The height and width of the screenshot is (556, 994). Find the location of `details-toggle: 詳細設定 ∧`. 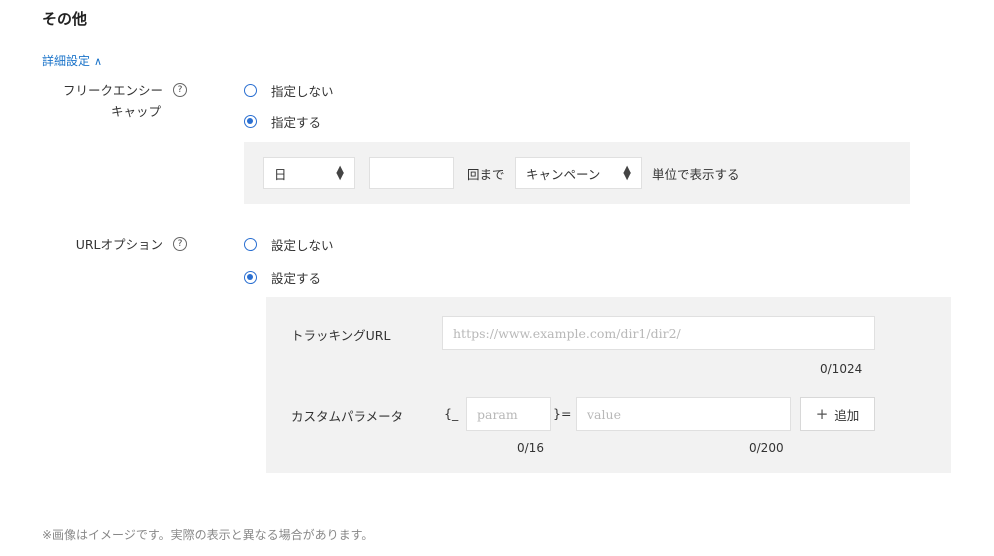

details-toggle: 詳細設定 ∧ is located at coordinates (72, 60).